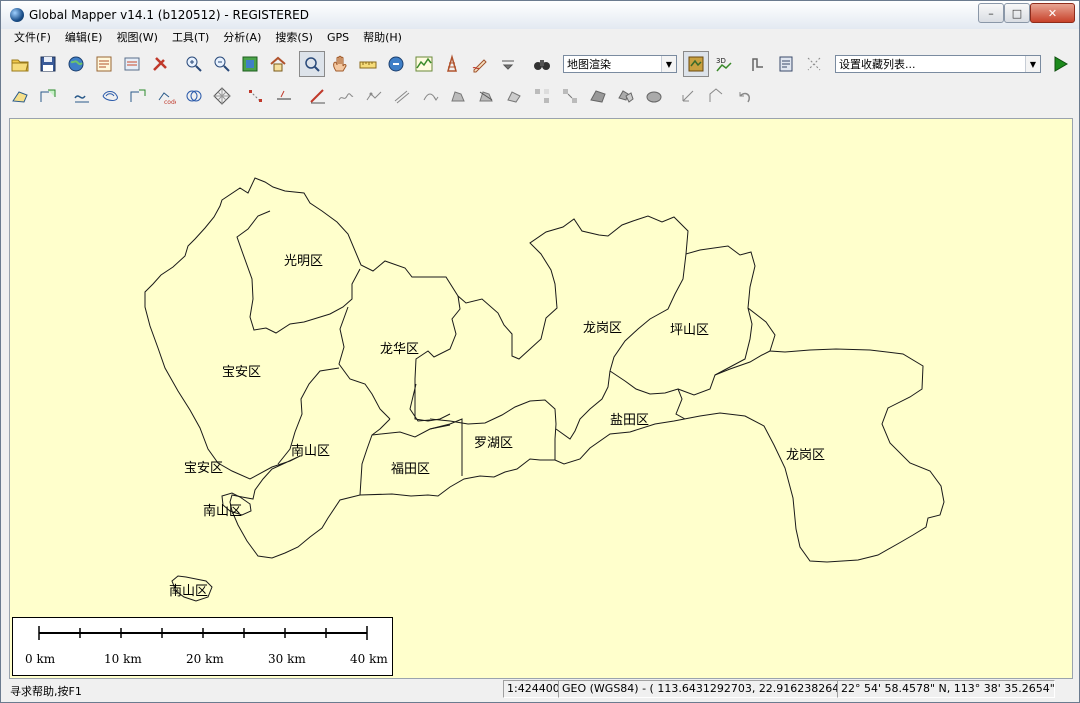 The image size is (1080, 703). I want to click on control-center-icon, so click(104, 64).